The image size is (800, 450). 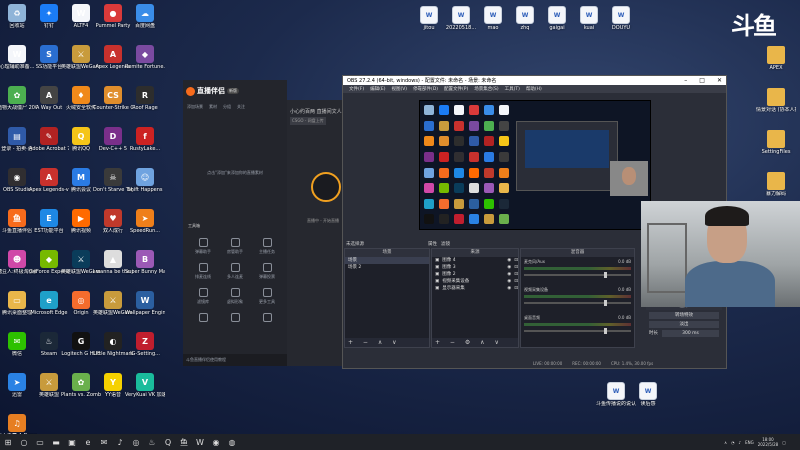 What do you see at coordinates (203, 296) in the screenshot?
I see `toolbox-item: 滤镜库` at bounding box center [203, 296].